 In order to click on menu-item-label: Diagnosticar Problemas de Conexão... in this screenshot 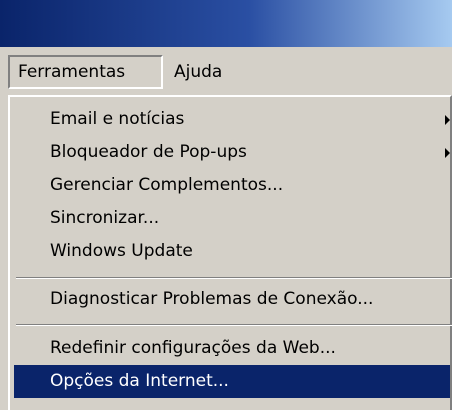, I will do `click(212, 299)`.